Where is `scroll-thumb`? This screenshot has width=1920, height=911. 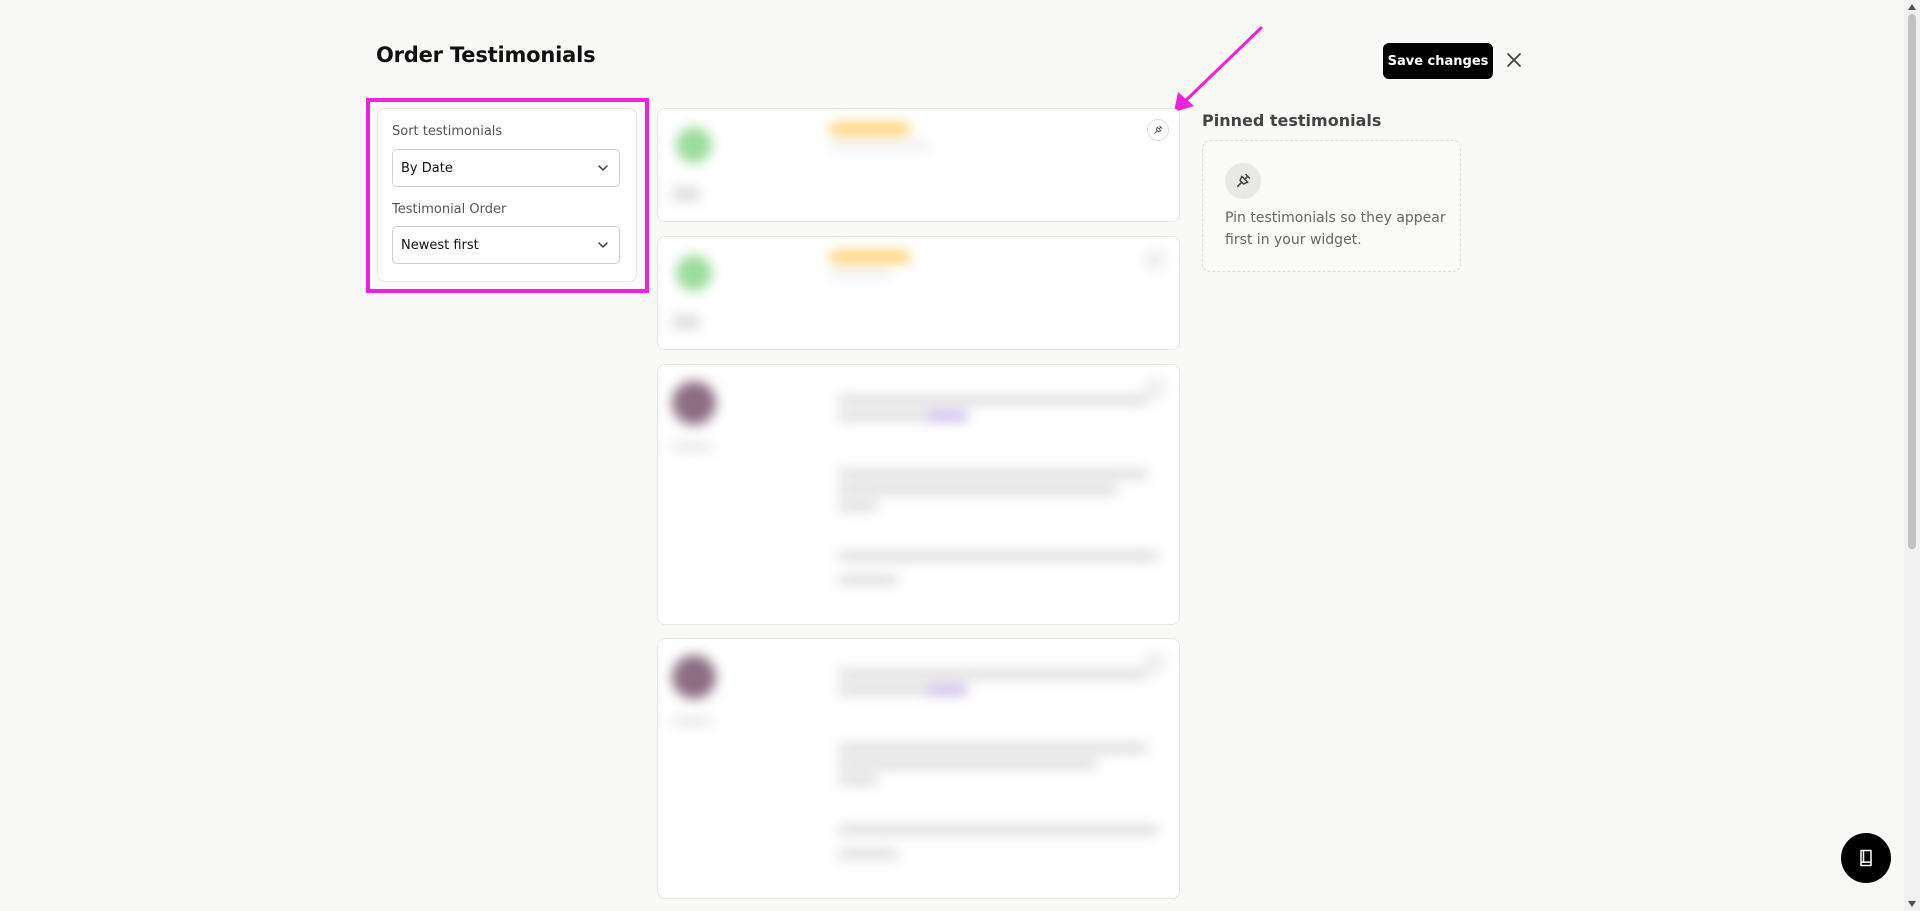 scroll-thumb is located at coordinates (1912, 281).